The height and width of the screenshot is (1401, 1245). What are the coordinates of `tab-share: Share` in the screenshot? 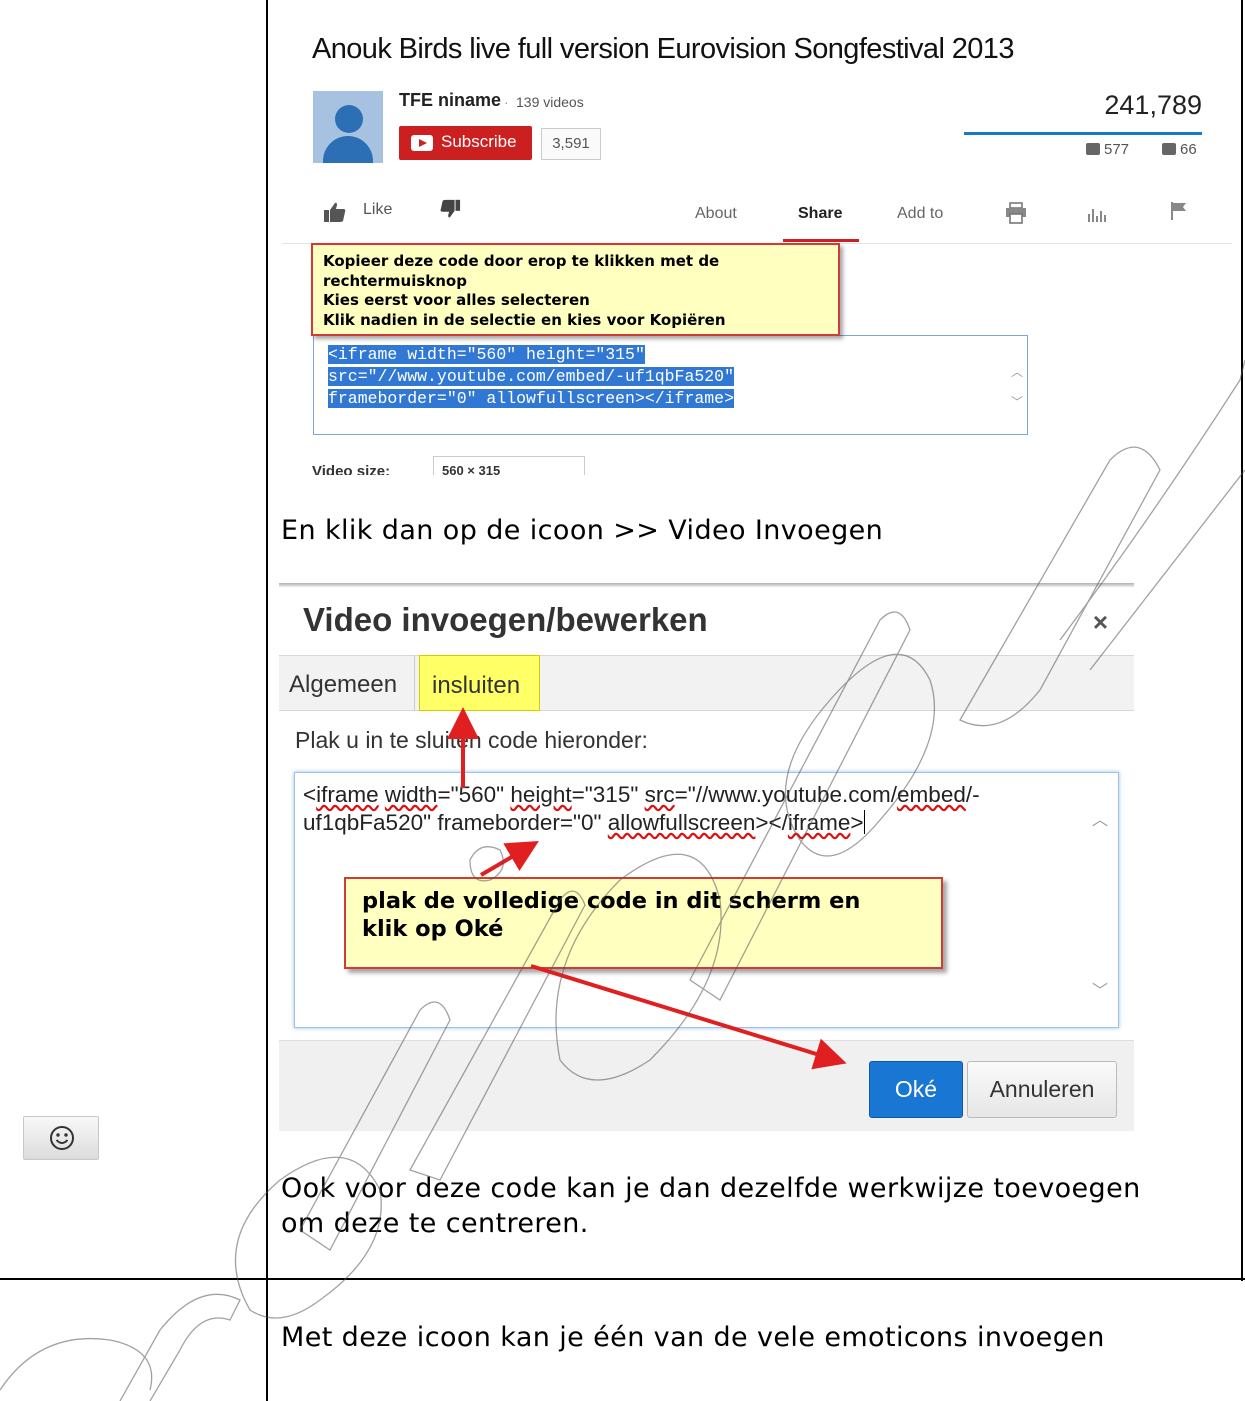 It's located at (820, 214).